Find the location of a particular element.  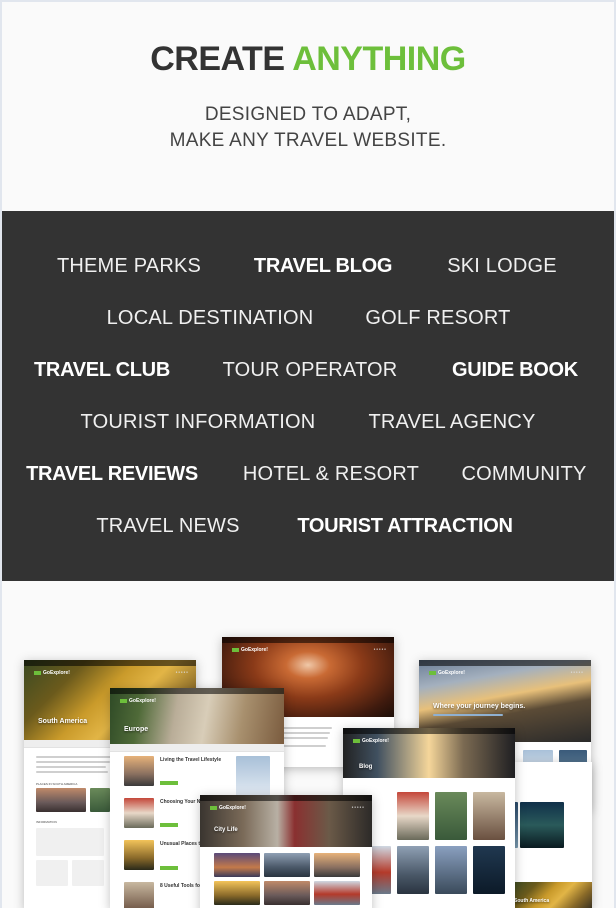

tag-community: COMMUNITY is located at coordinates (524, 474).